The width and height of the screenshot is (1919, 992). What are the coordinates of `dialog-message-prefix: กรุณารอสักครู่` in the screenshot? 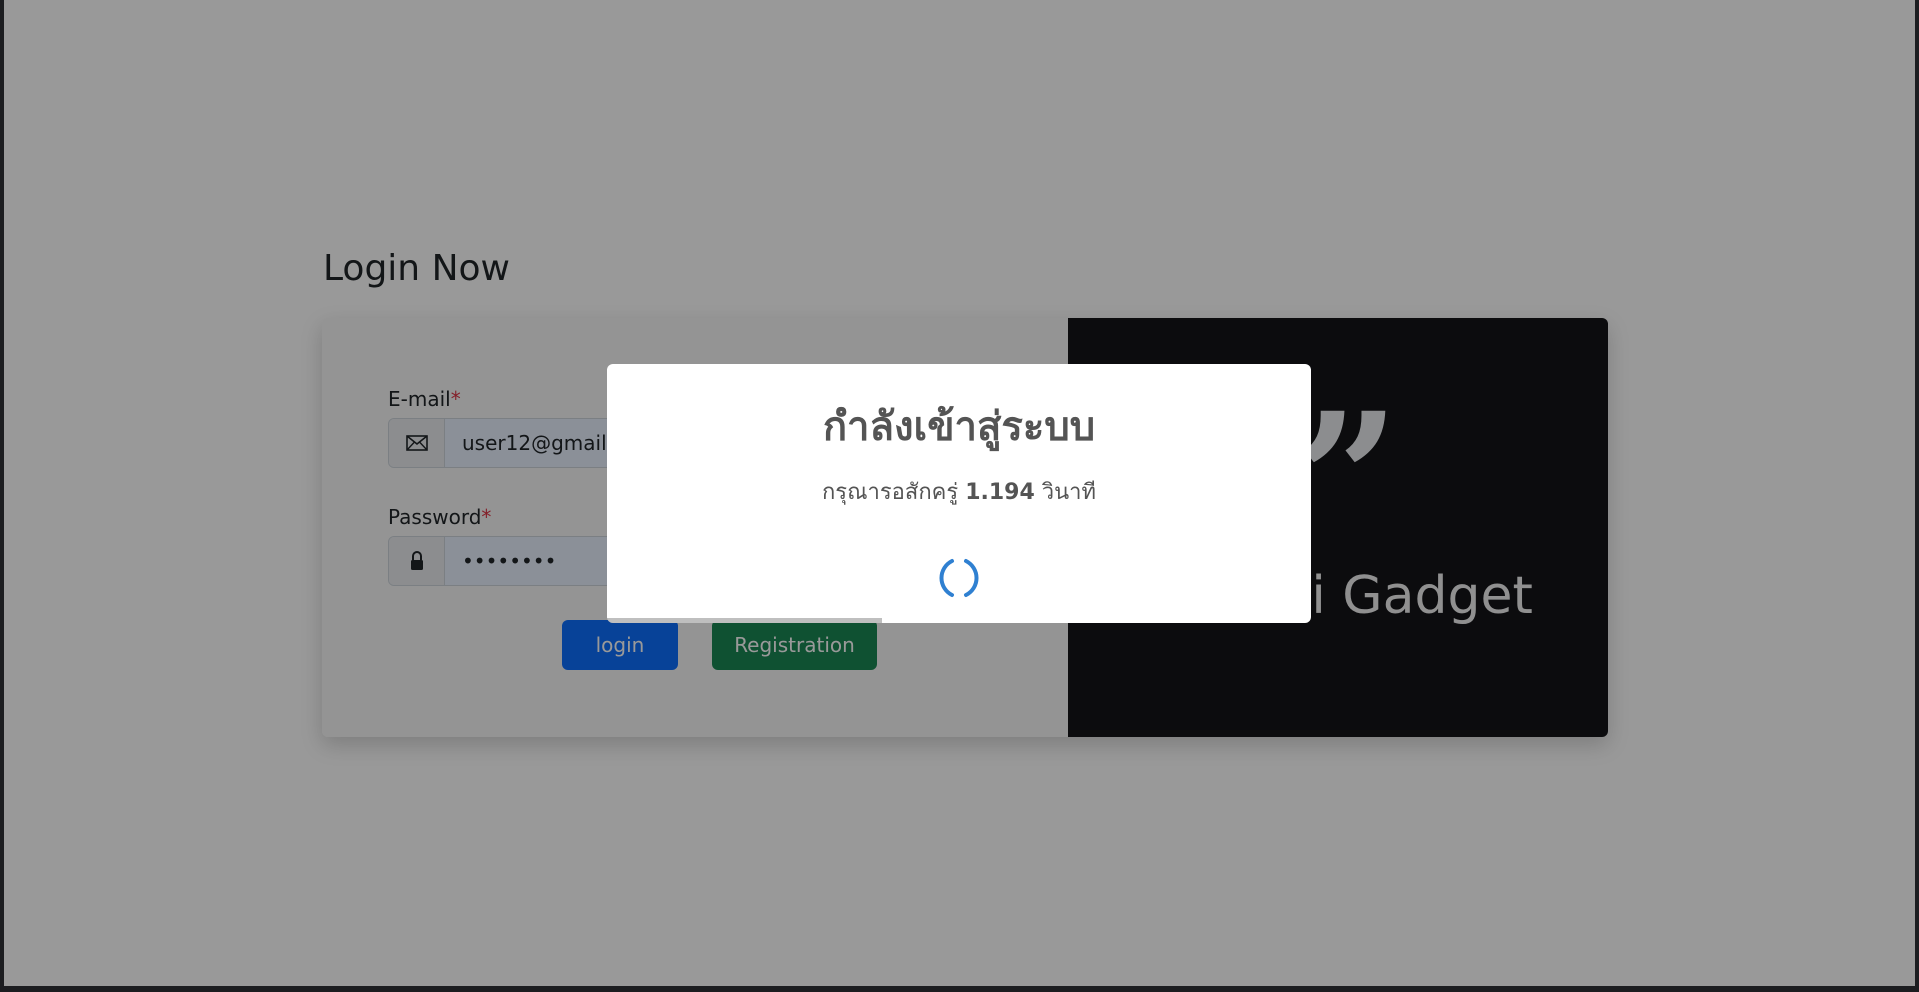 It's located at (893, 492).